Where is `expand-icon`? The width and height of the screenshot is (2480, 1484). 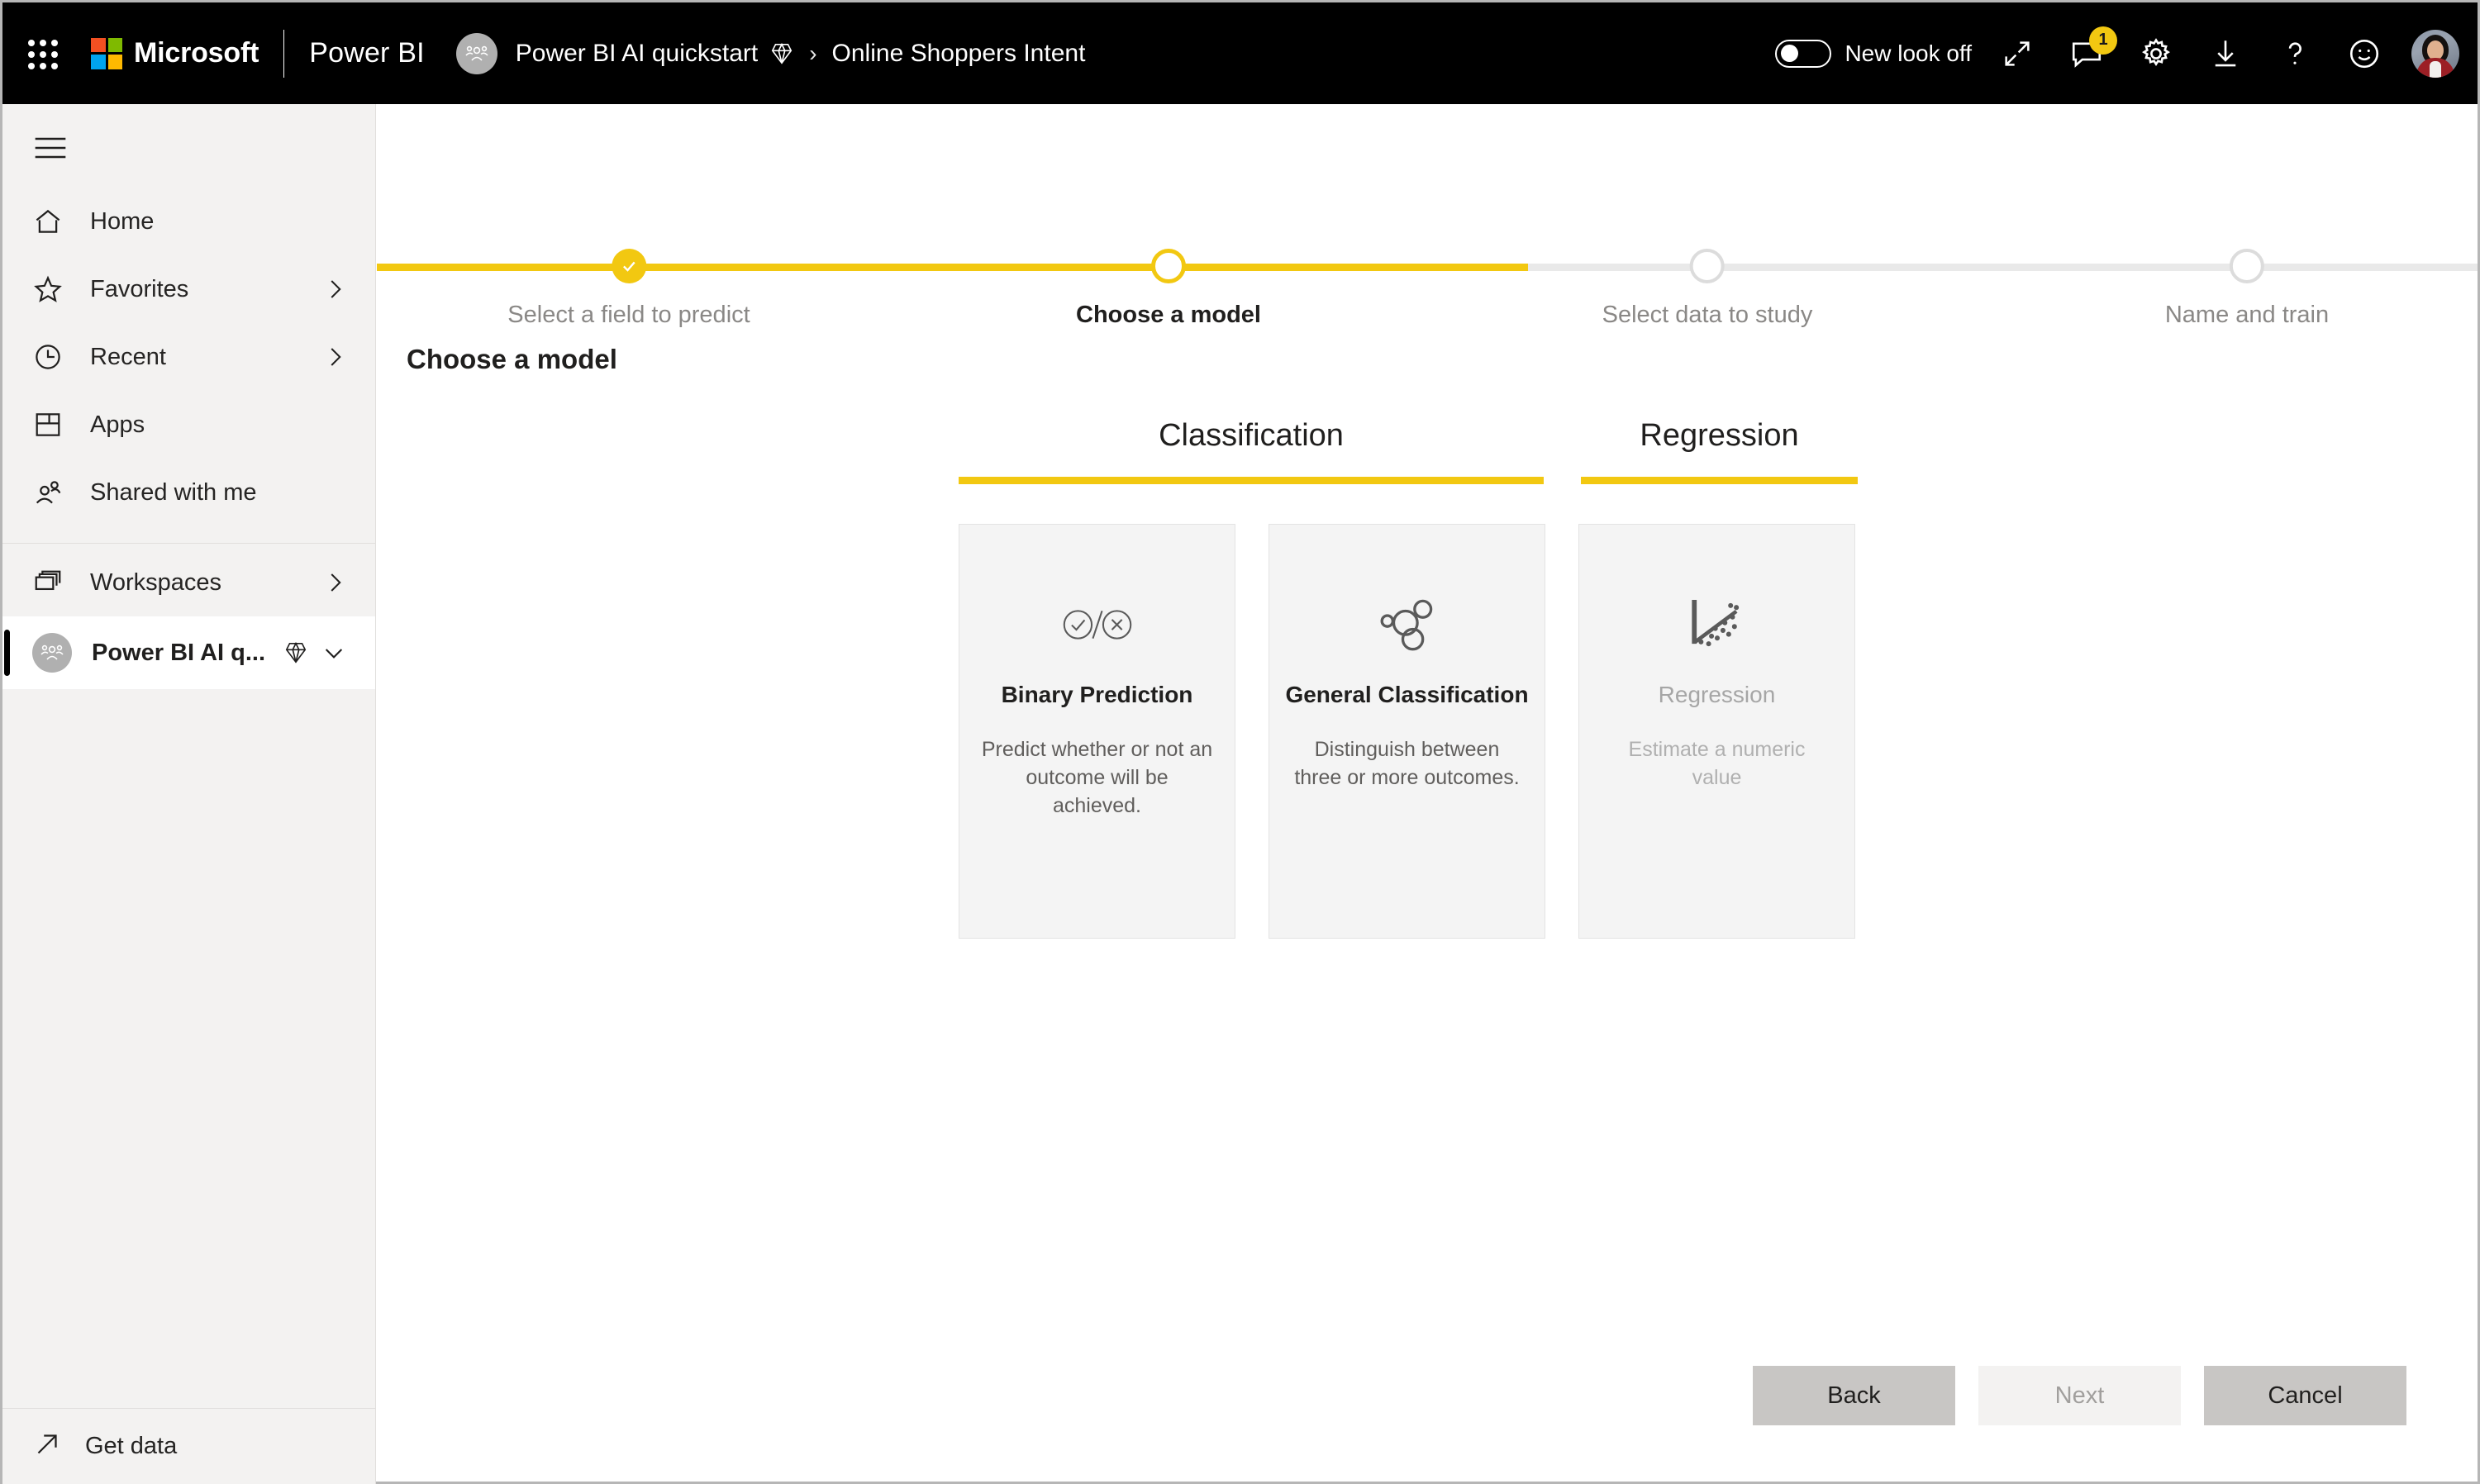 expand-icon is located at coordinates (2017, 54).